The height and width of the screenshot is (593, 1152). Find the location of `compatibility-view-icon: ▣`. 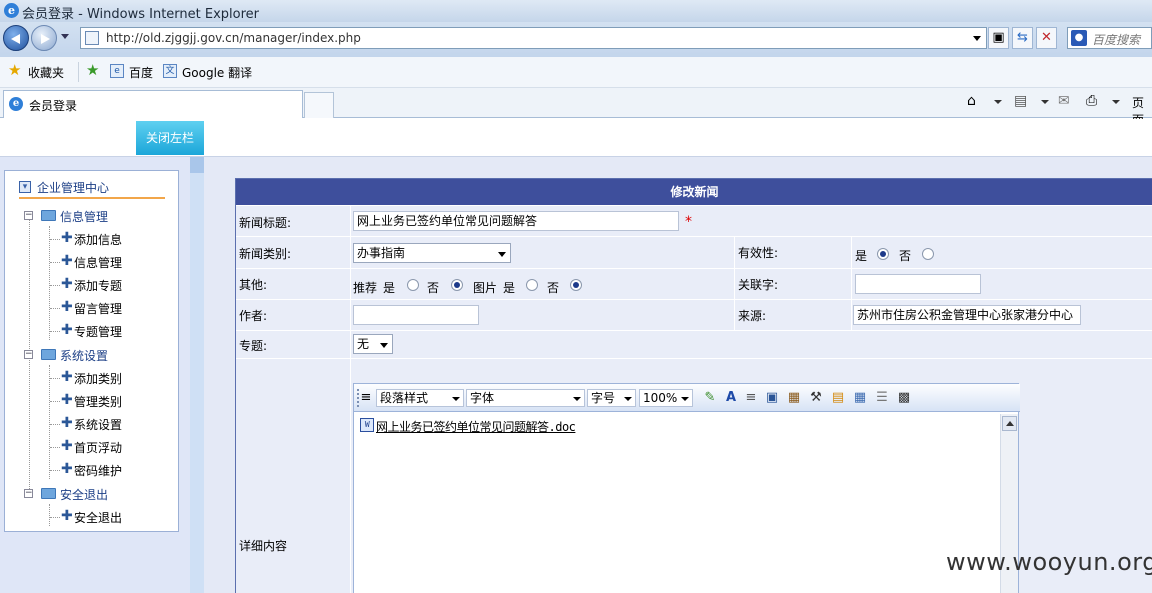

compatibility-view-icon: ▣ is located at coordinates (998, 38).